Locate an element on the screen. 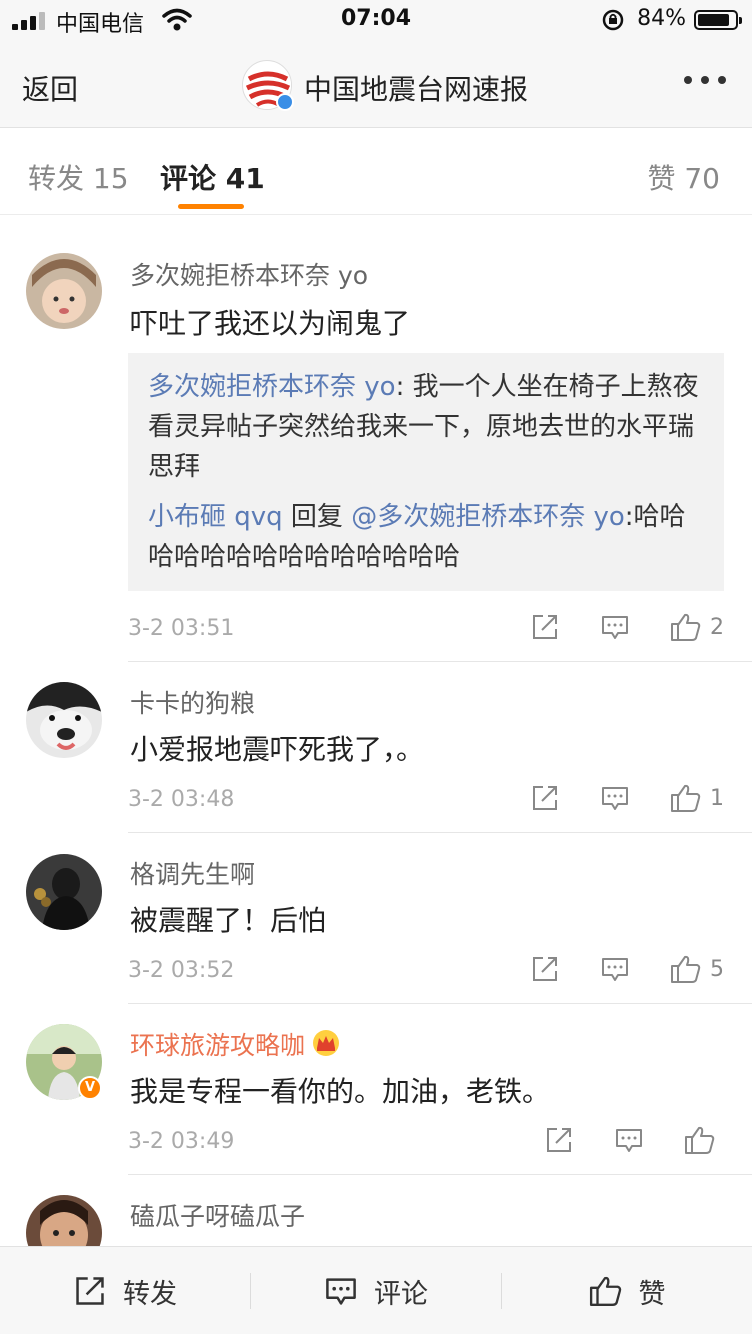  comment-author: 多次婉拒桥本环奈 yo is located at coordinates (249, 274).